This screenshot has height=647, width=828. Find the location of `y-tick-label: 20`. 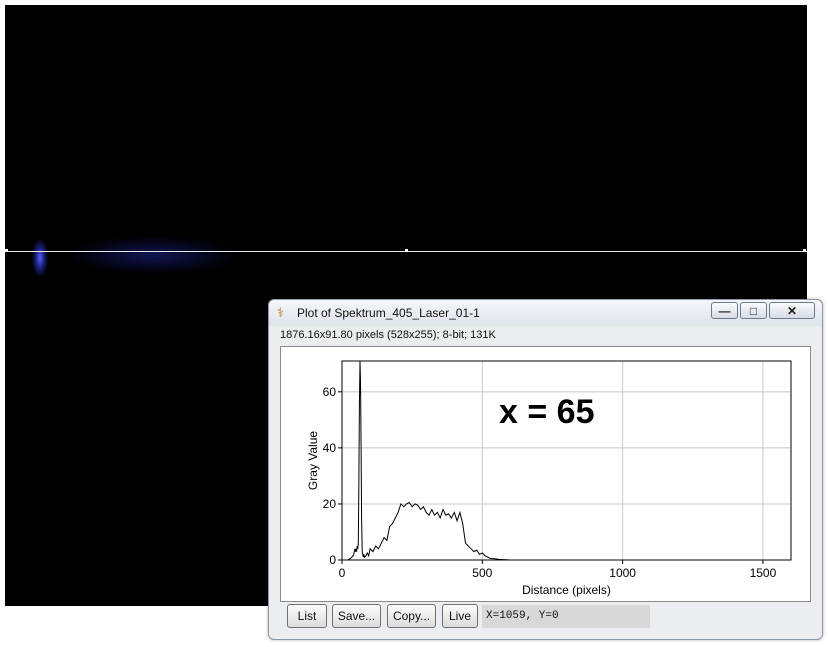

y-tick-label: 20 is located at coordinates (330, 504).